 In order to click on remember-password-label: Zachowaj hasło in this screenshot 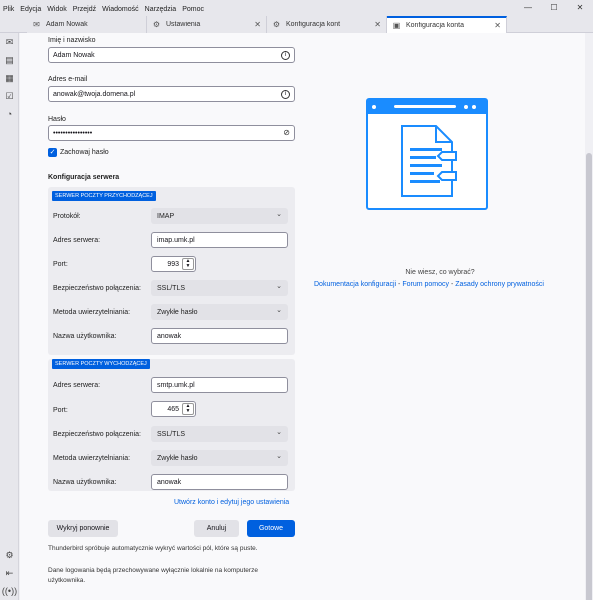, I will do `click(84, 152)`.